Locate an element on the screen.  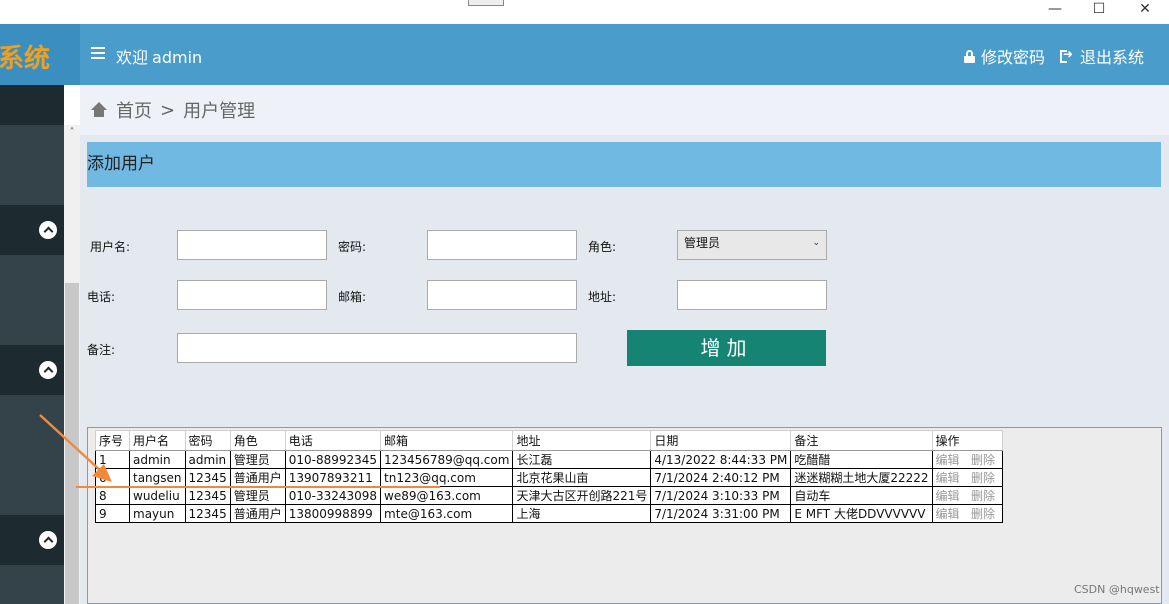
cell-username: wudeliu is located at coordinates (157, 495).